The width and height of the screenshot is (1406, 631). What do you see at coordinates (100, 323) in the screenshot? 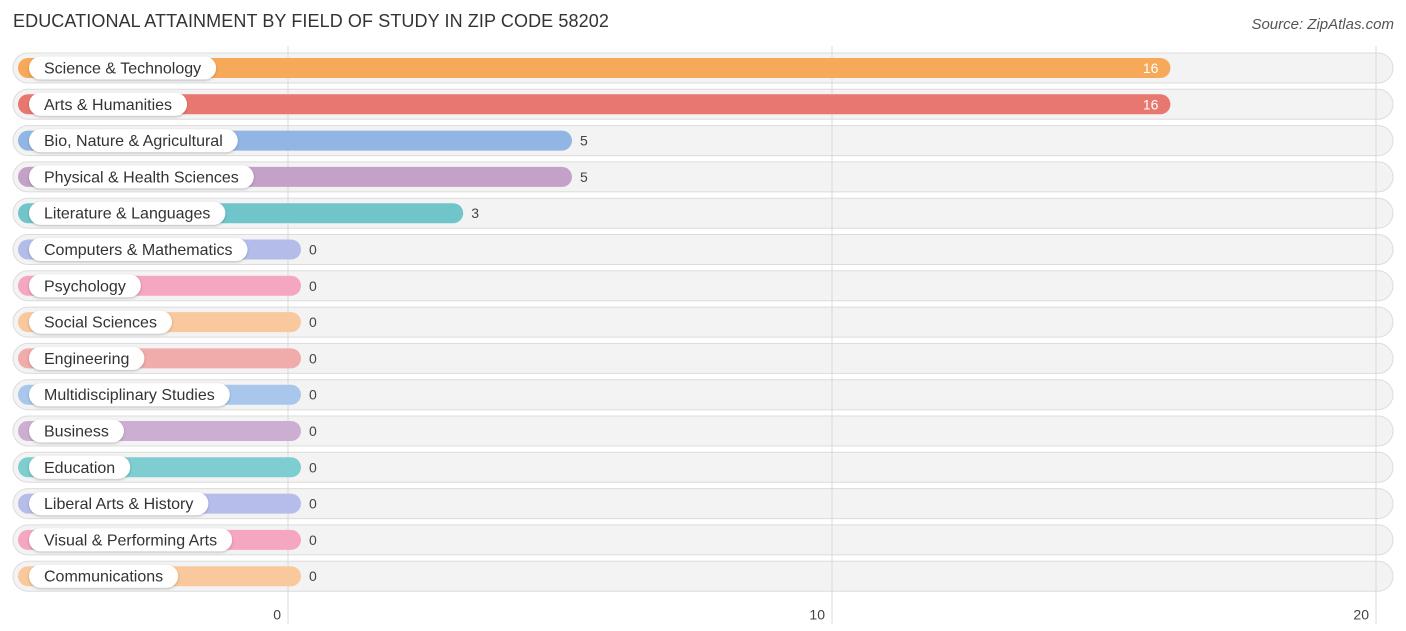
I see `category-label: Social Sciences` at bounding box center [100, 323].